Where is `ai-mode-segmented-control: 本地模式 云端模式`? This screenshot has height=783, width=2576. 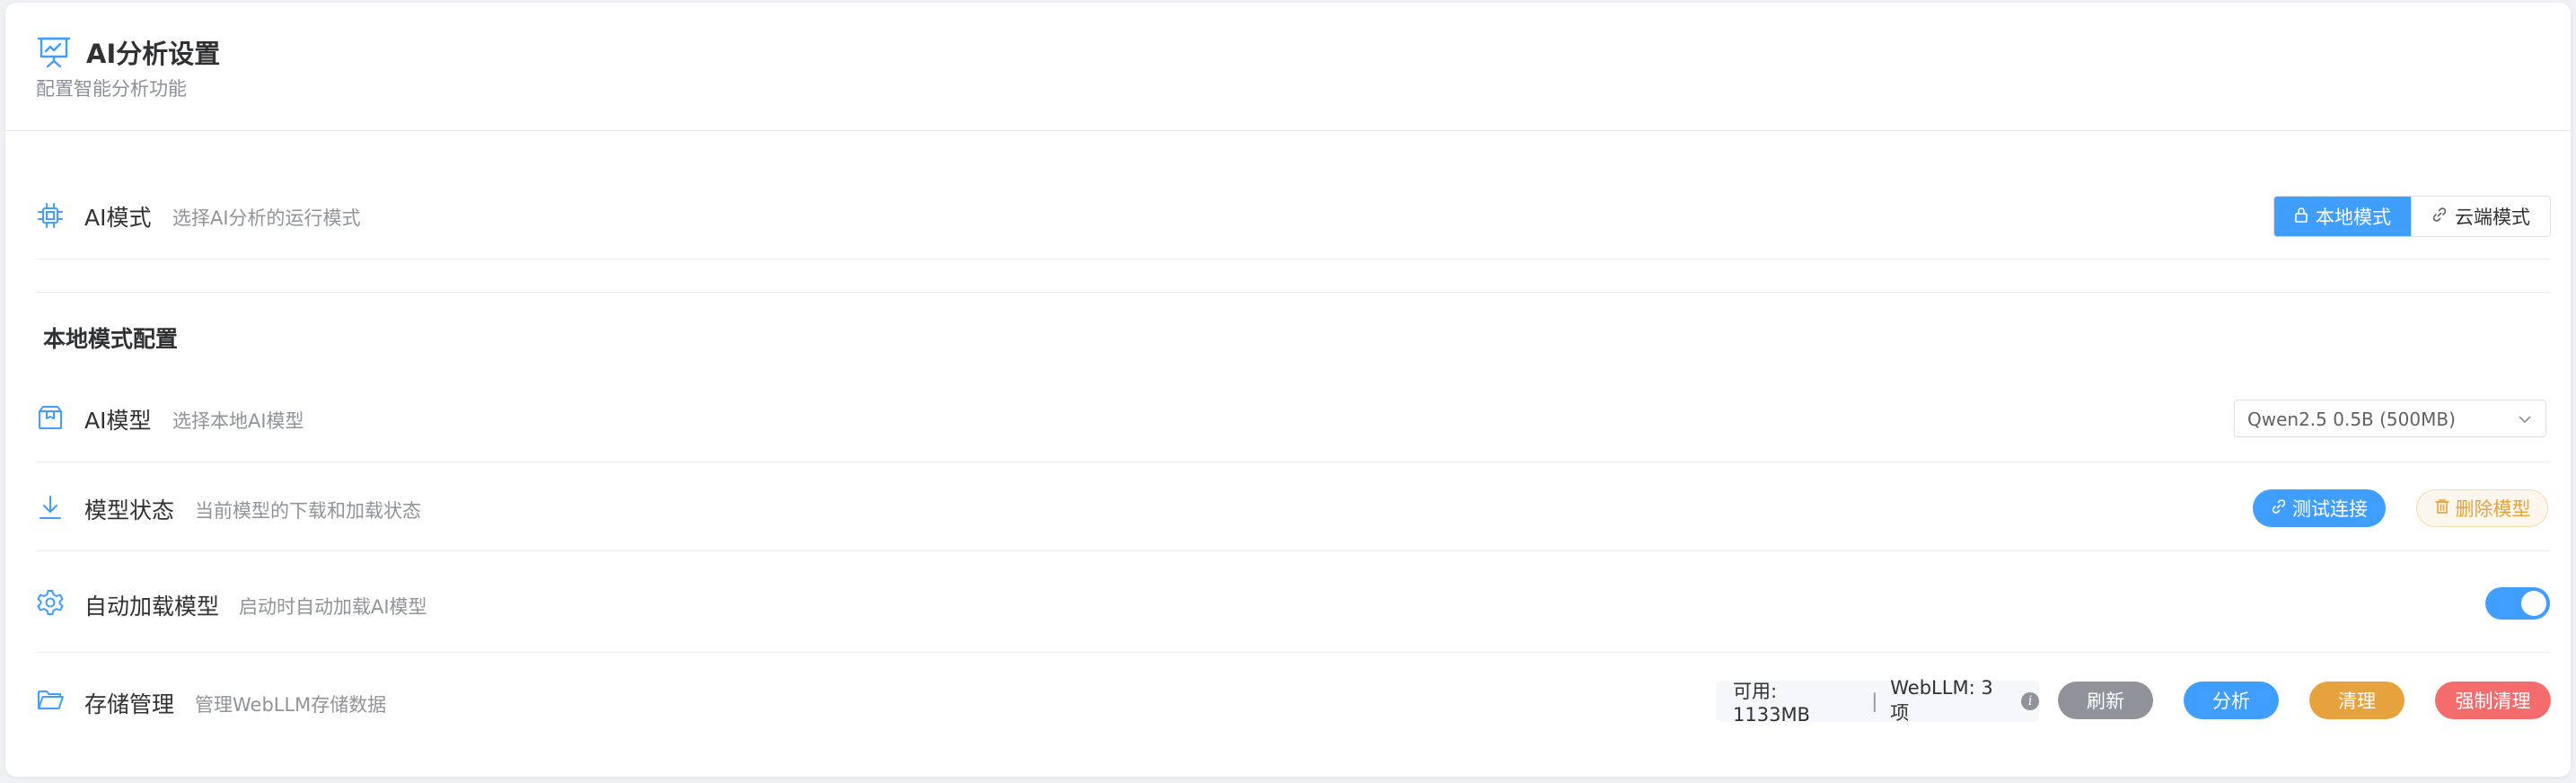
ai-mode-segmented-control: 本地模式 云端模式 is located at coordinates (2412, 216).